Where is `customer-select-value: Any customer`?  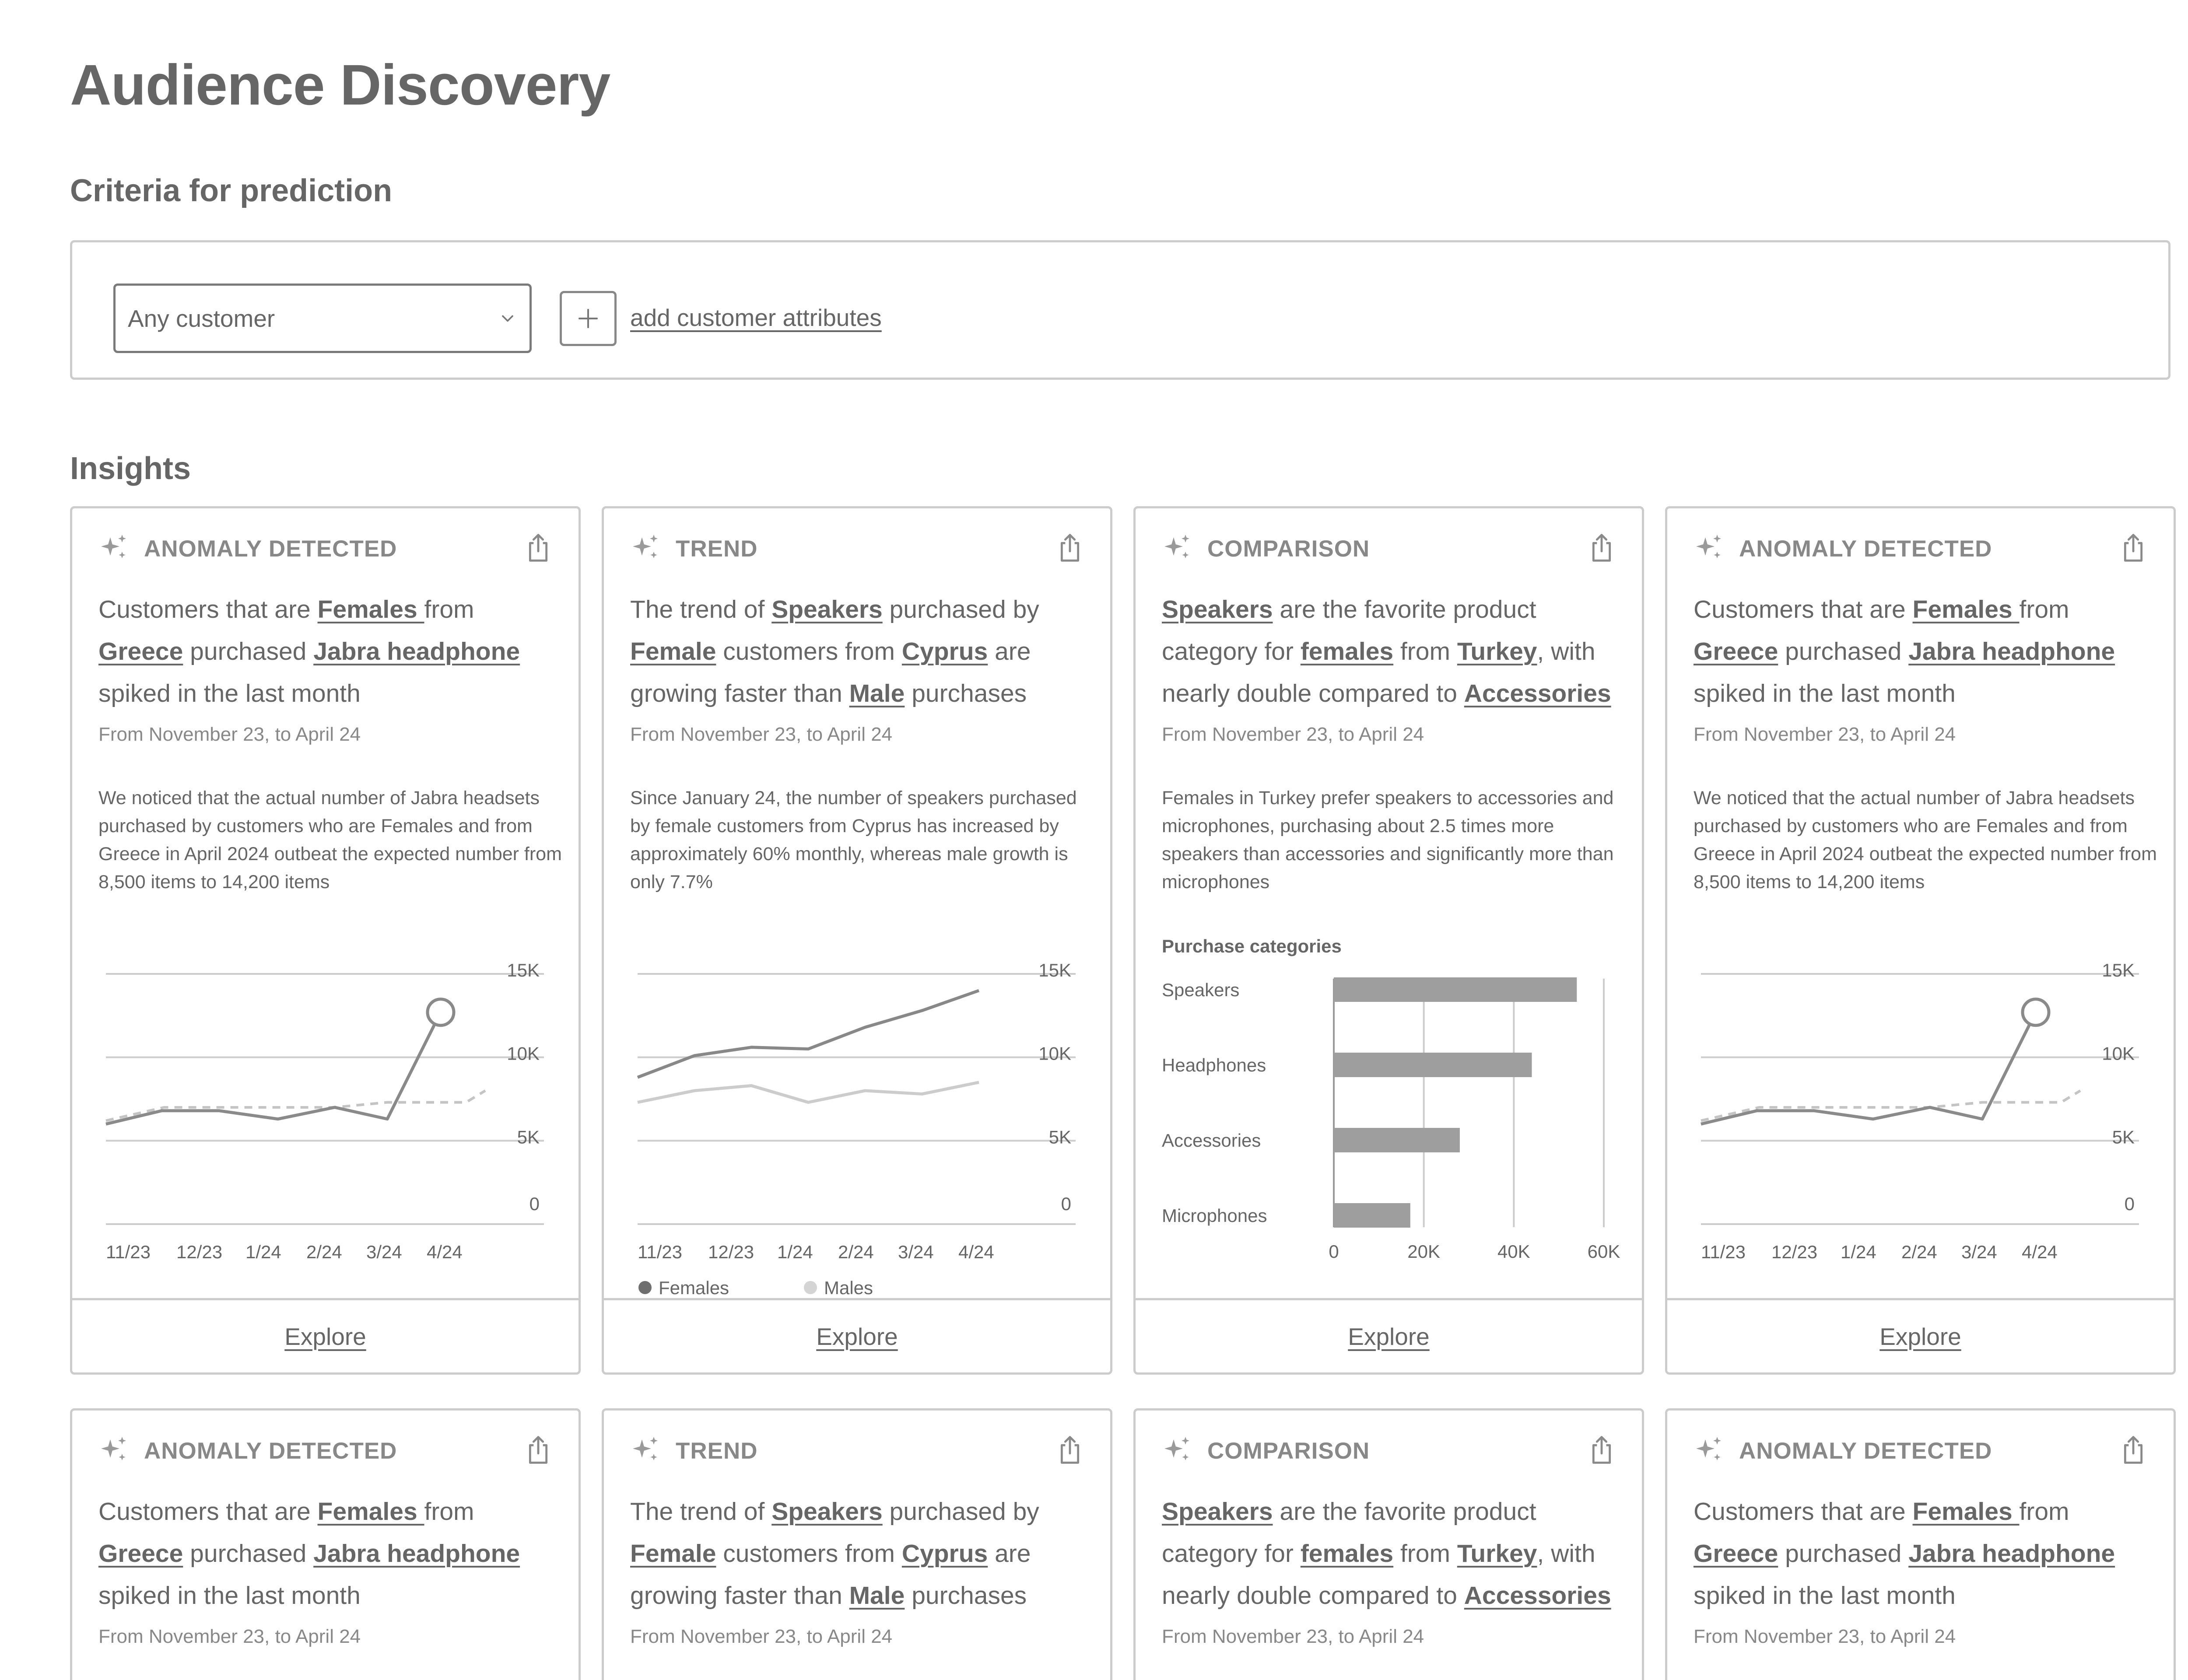 customer-select-value: Any customer is located at coordinates (201, 318).